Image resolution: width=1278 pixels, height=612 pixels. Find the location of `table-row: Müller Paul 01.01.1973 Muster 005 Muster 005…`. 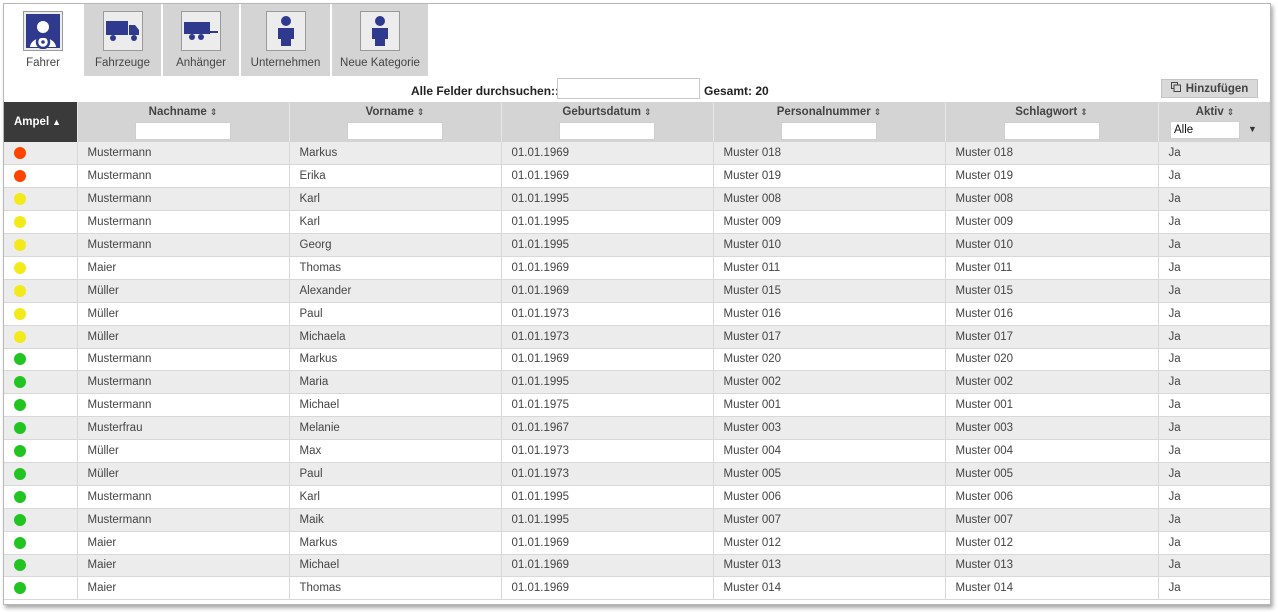

table-row: Müller Paul 01.01.1973 Muster 005 Muster 005… is located at coordinates (637, 474).